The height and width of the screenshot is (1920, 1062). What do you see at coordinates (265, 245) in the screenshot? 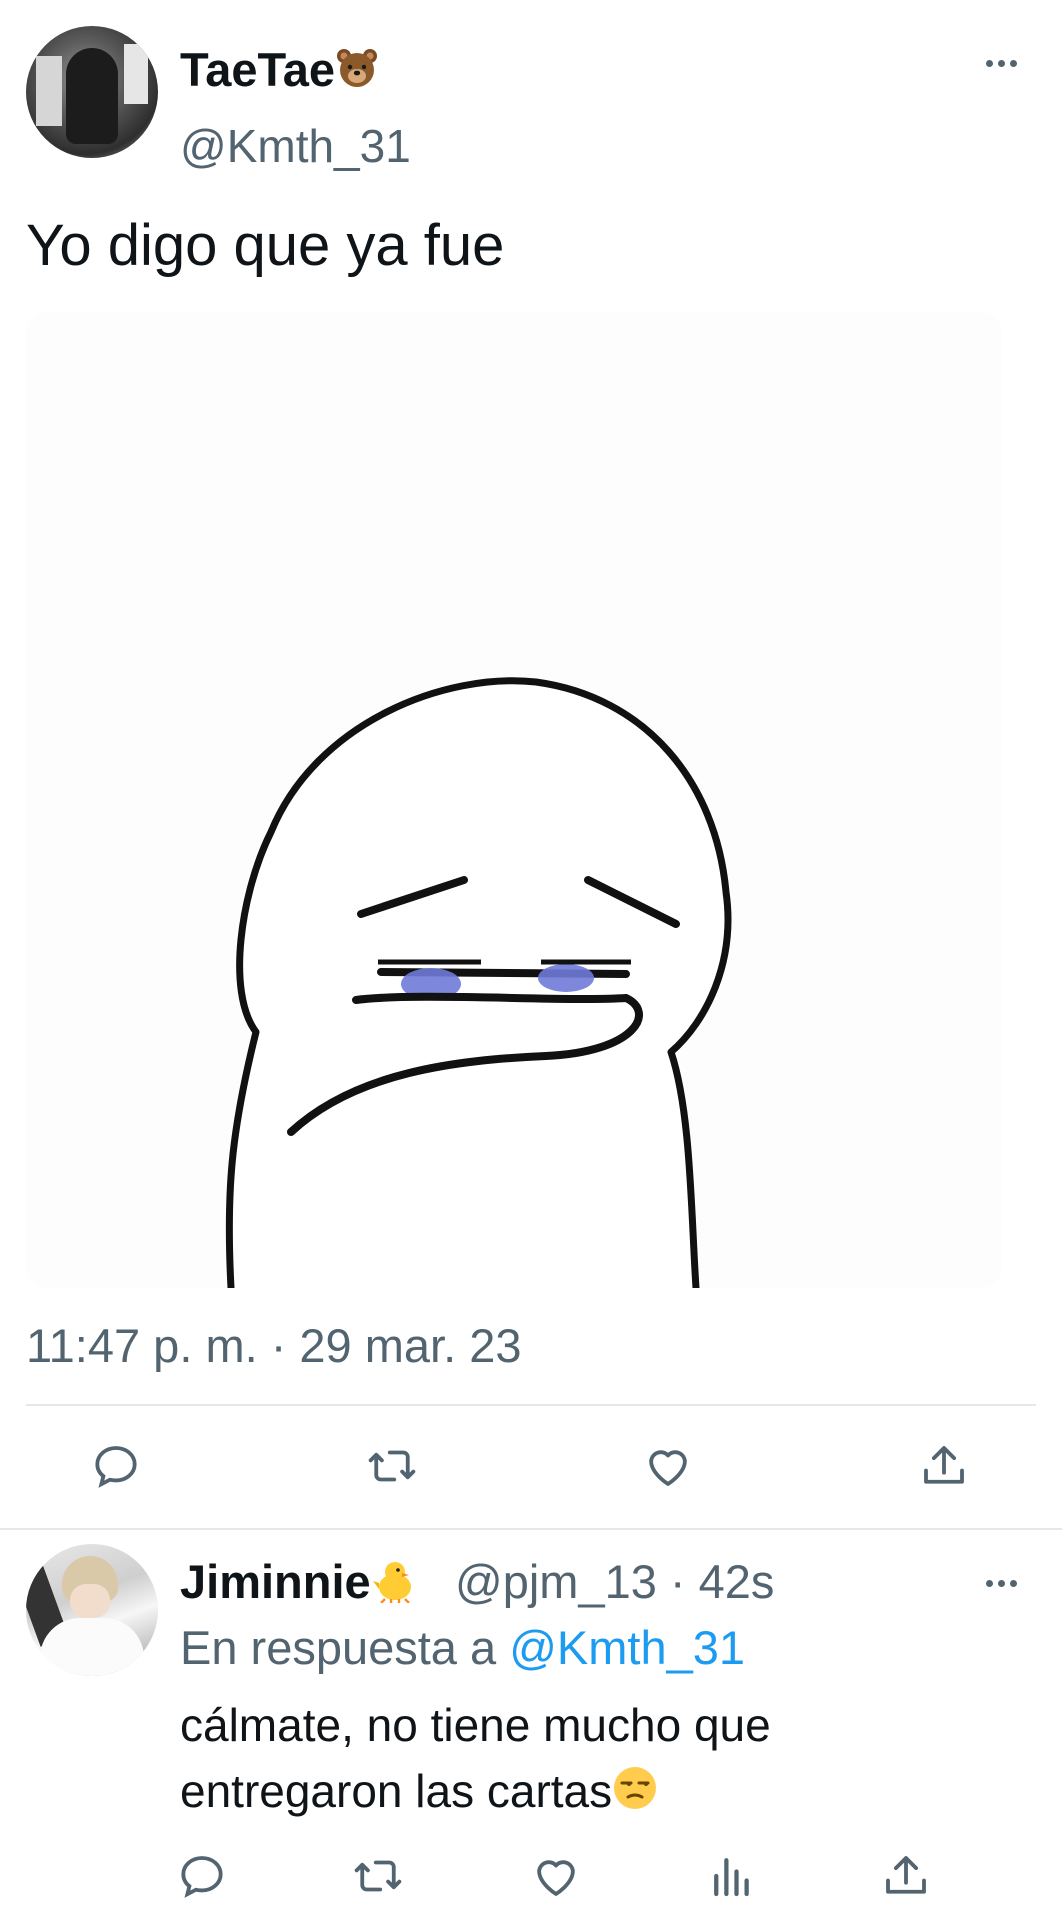
I see `tweet-text: Yo digo que ya fue` at bounding box center [265, 245].